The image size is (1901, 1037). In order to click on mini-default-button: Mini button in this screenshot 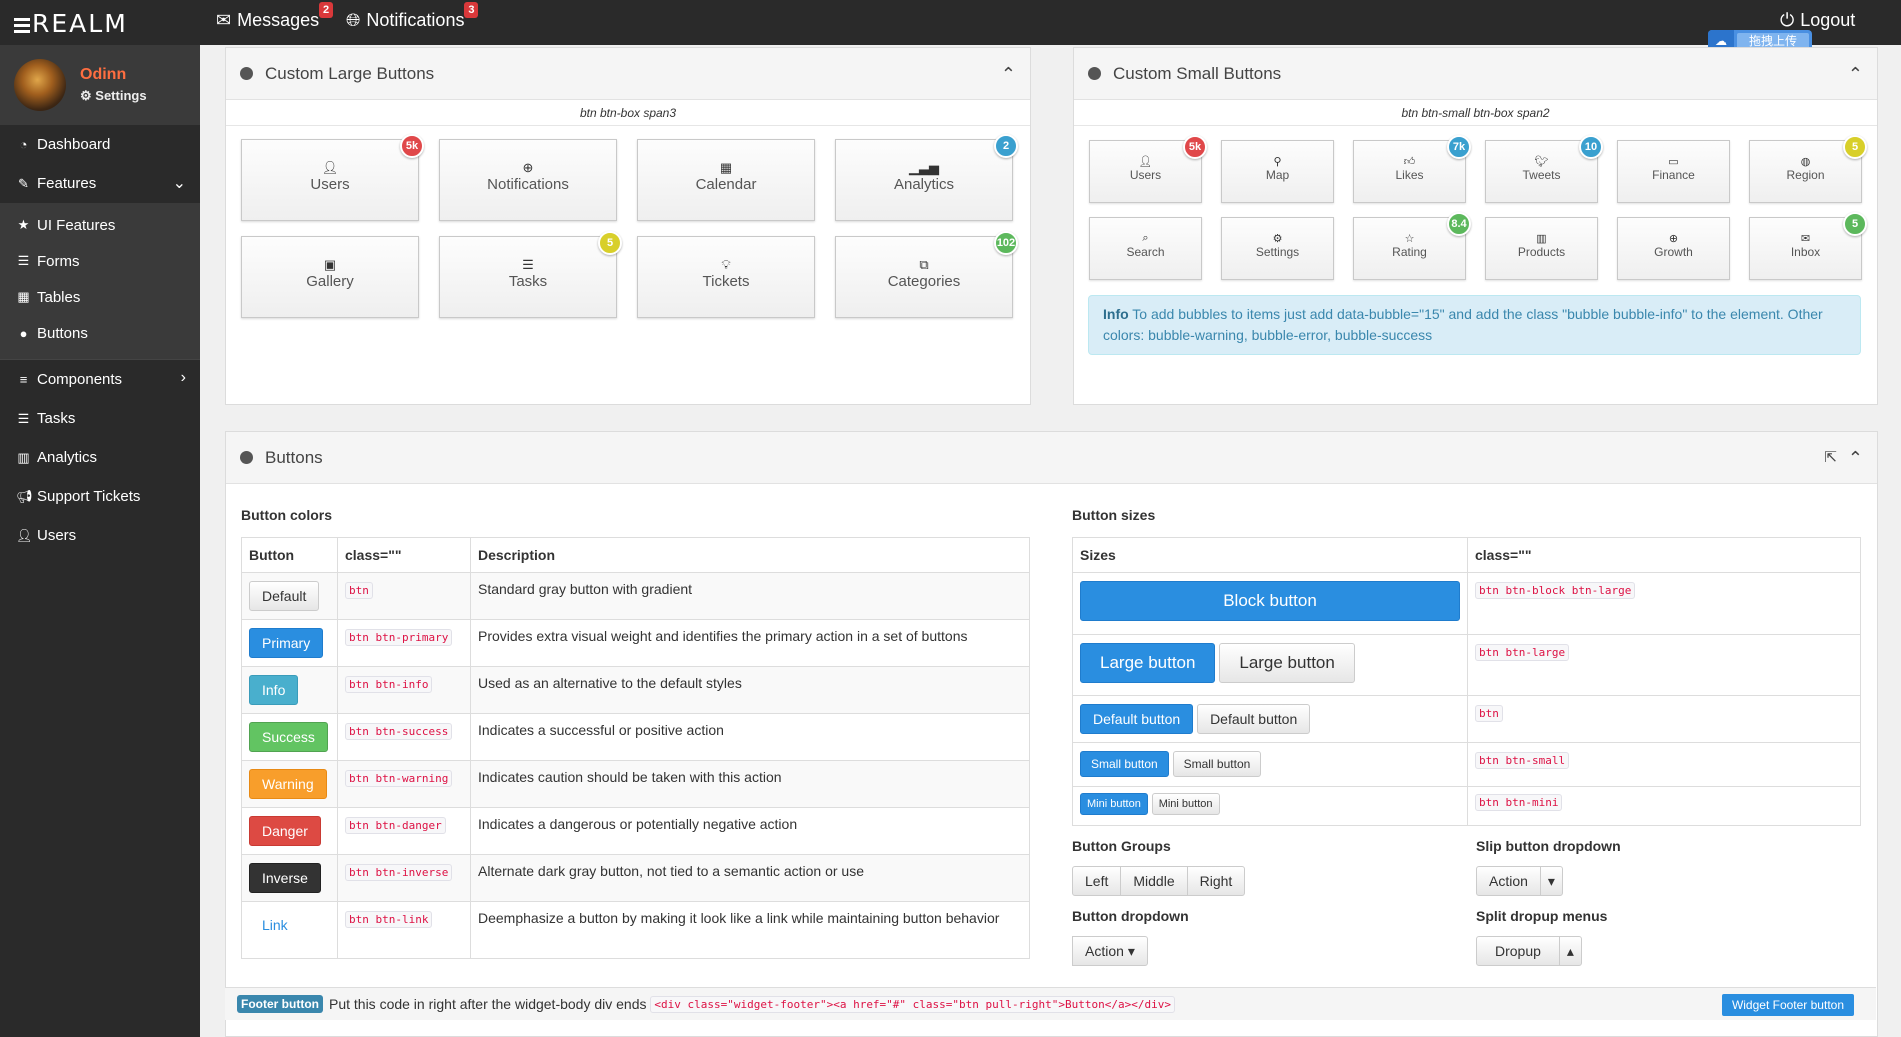, I will do `click(1185, 804)`.